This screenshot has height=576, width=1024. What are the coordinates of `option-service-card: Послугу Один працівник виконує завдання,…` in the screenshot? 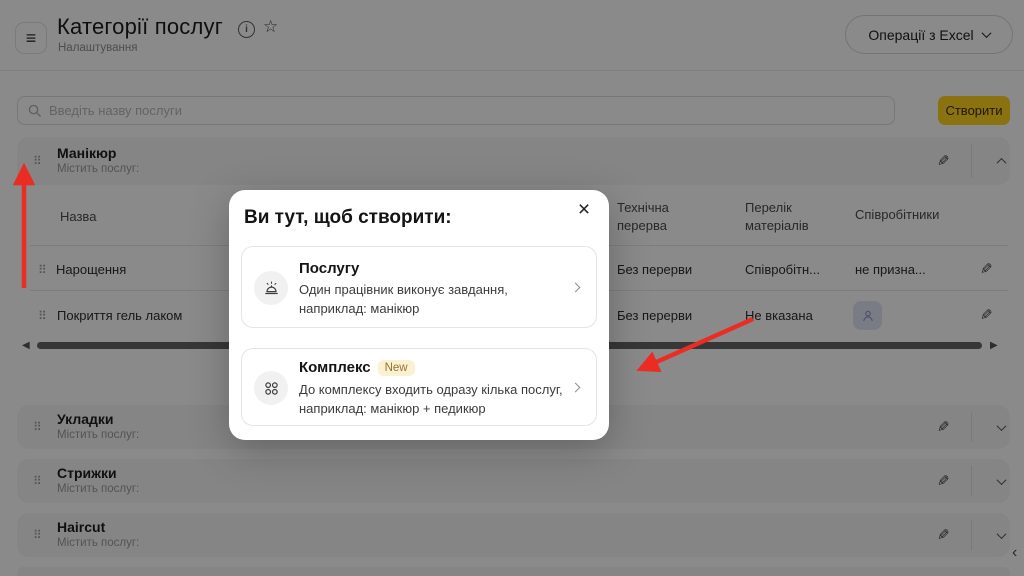 It's located at (419, 287).